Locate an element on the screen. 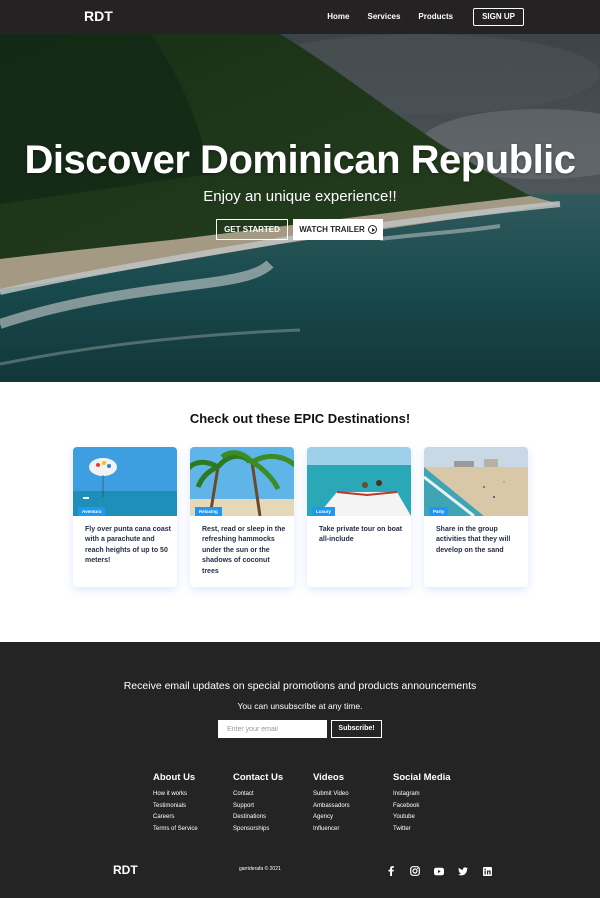 This screenshot has width=600, height=898. footer-link: Agency is located at coordinates (331, 818).